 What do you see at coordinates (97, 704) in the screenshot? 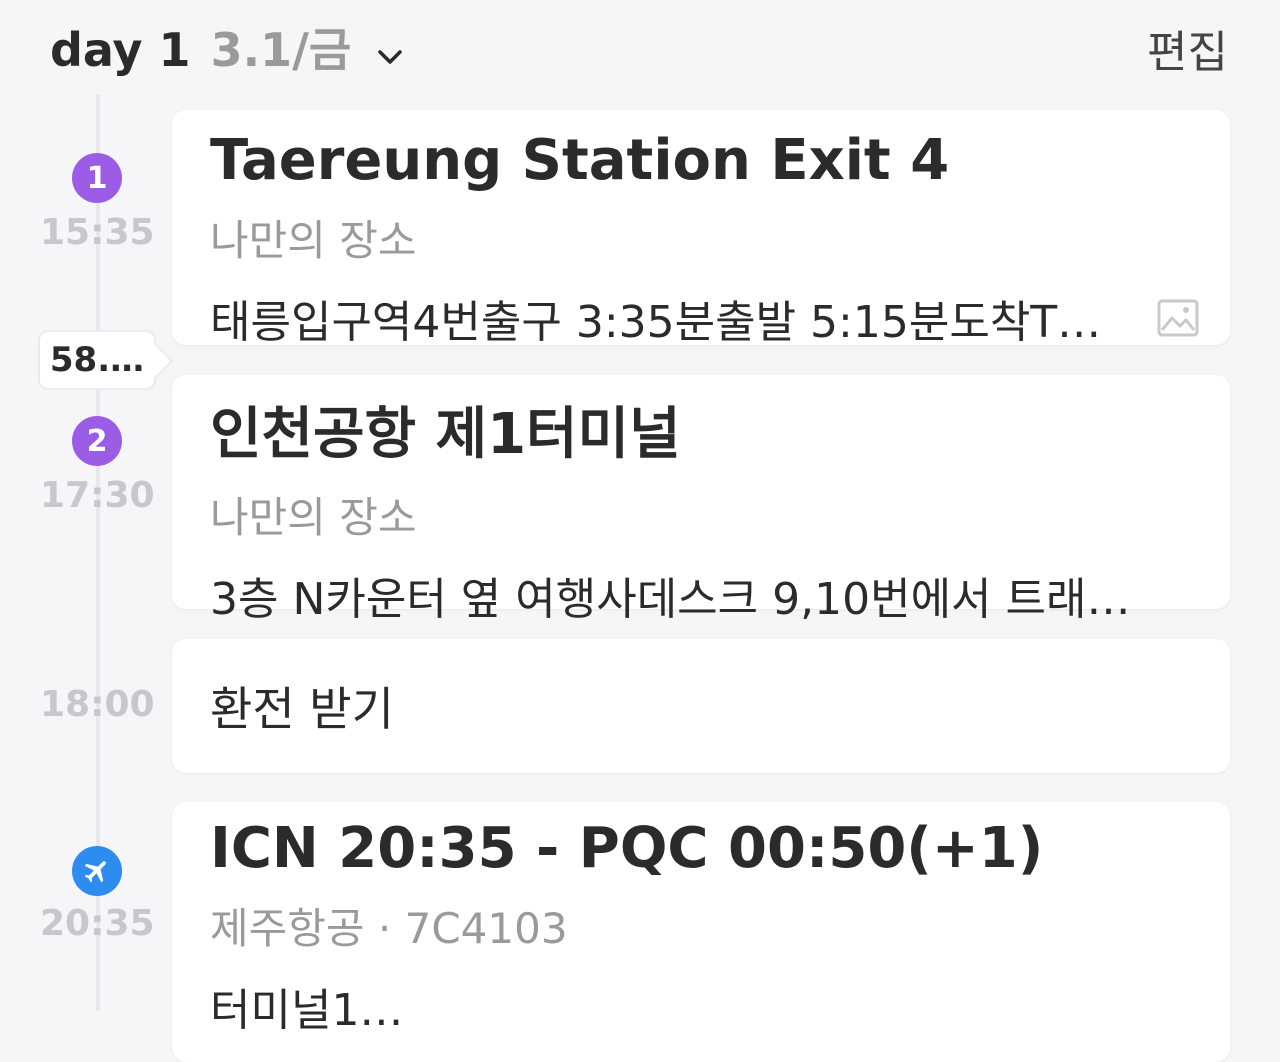
I see `item-time: 18:00` at bounding box center [97, 704].